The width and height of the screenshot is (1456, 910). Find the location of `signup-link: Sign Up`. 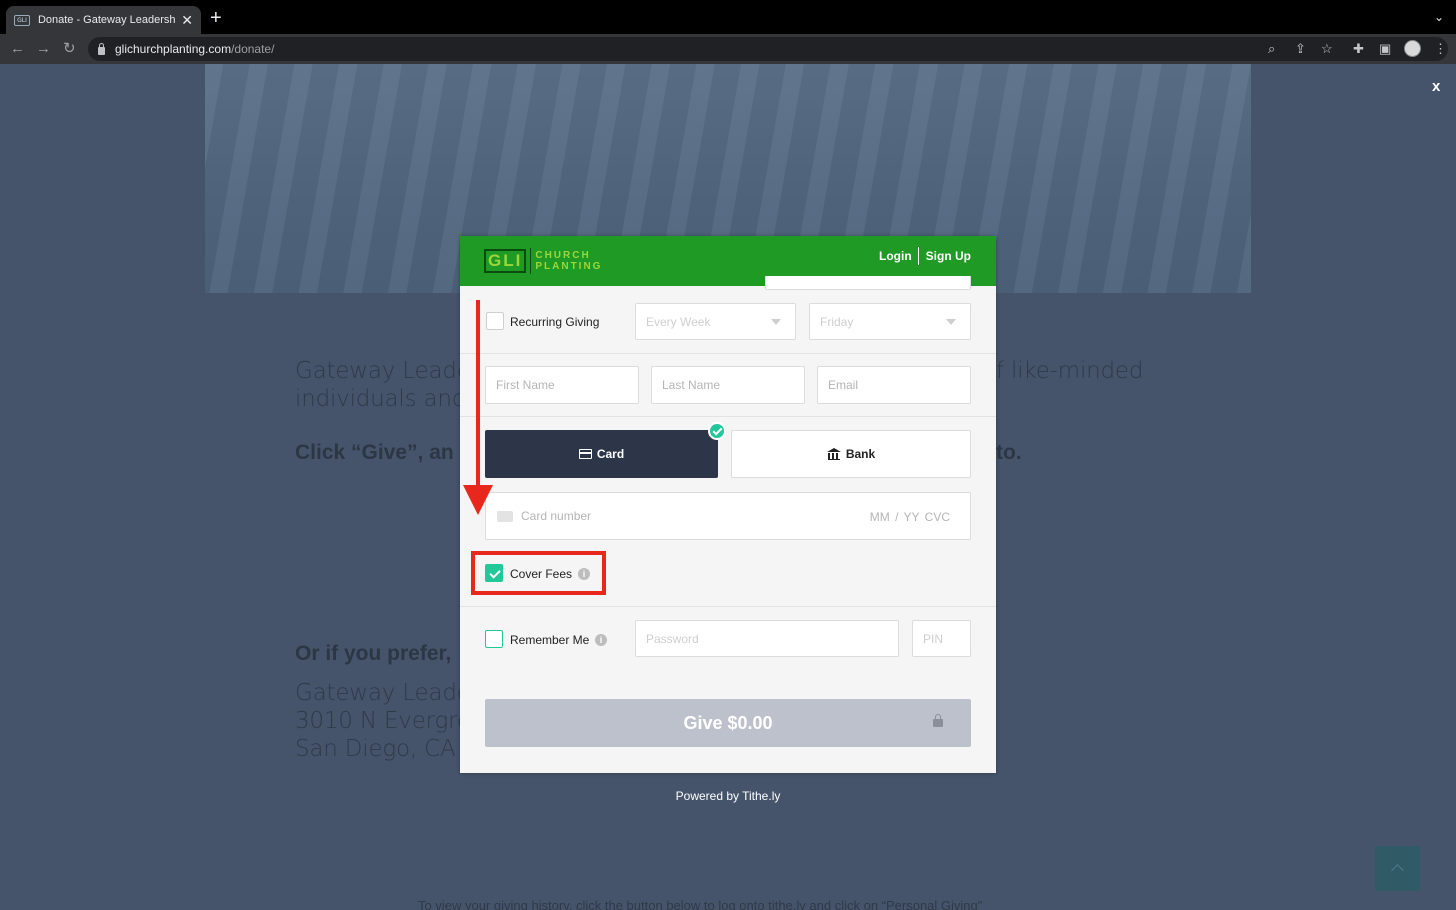

signup-link: Sign Up is located at coordinates (948, 256).